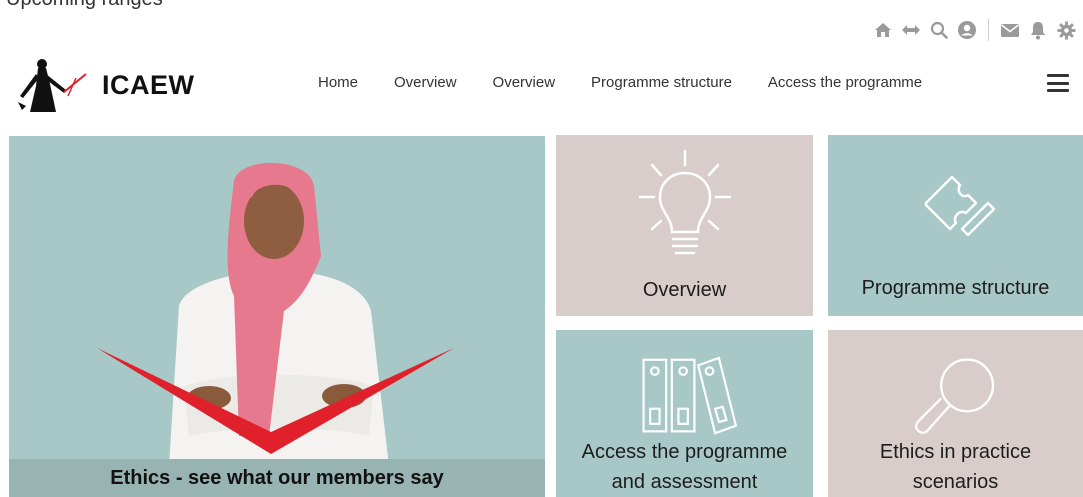  What do you see at coordinates (883, 30) in the screenshot?
I see `home-icon` at bounding box center [883, 30].